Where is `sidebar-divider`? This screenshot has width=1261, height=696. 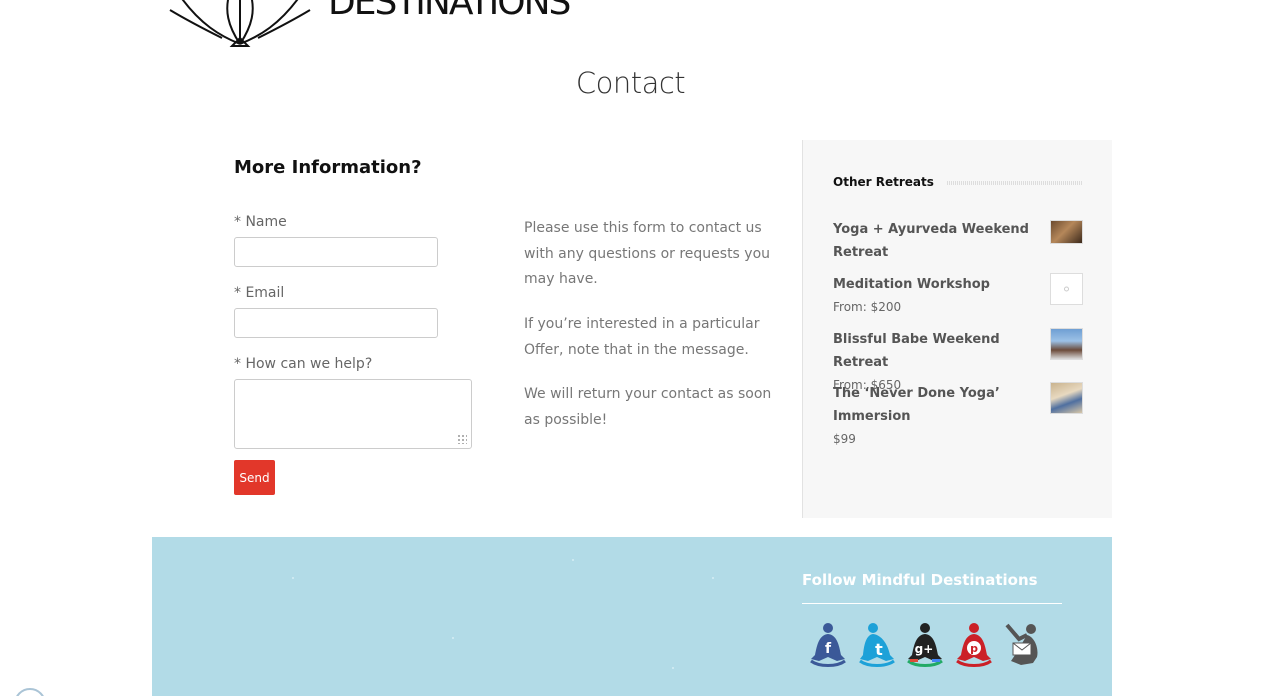
sidebar-divider is located at coordinates (1015, 183).